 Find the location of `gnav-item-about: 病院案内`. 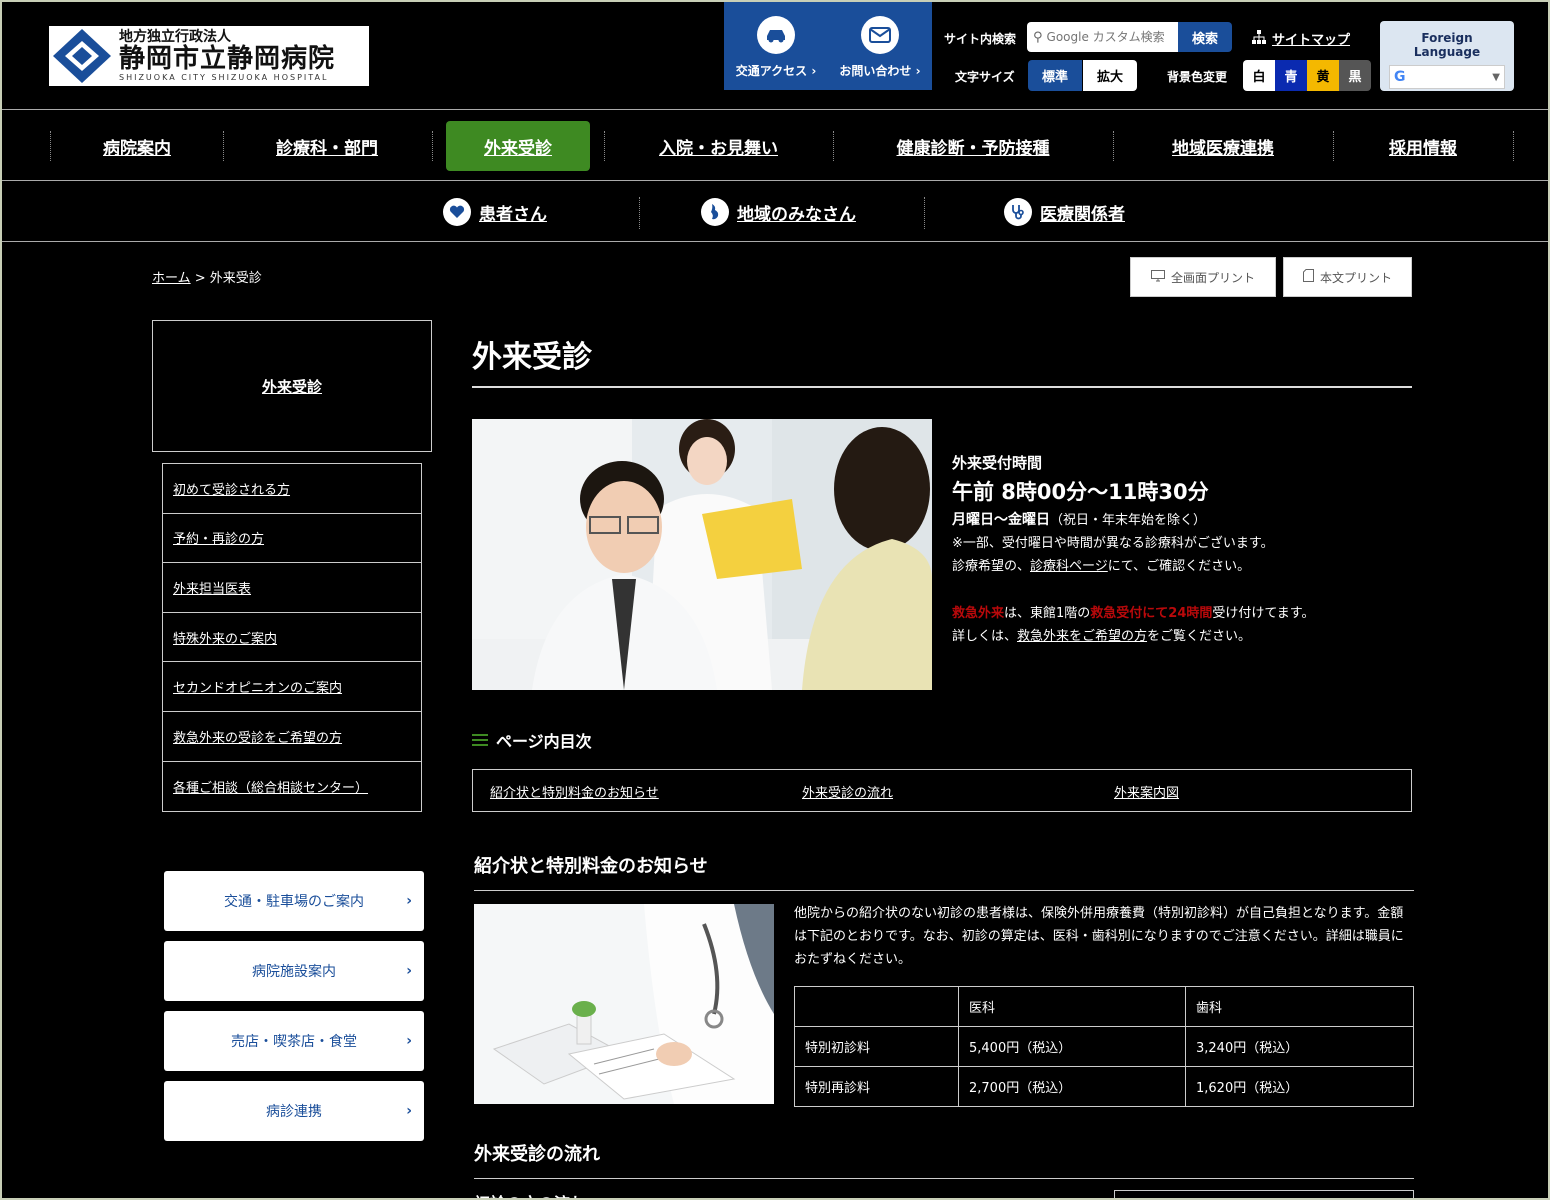

gnav-item-about: 病院案内 is located at coordinates (137, 146).